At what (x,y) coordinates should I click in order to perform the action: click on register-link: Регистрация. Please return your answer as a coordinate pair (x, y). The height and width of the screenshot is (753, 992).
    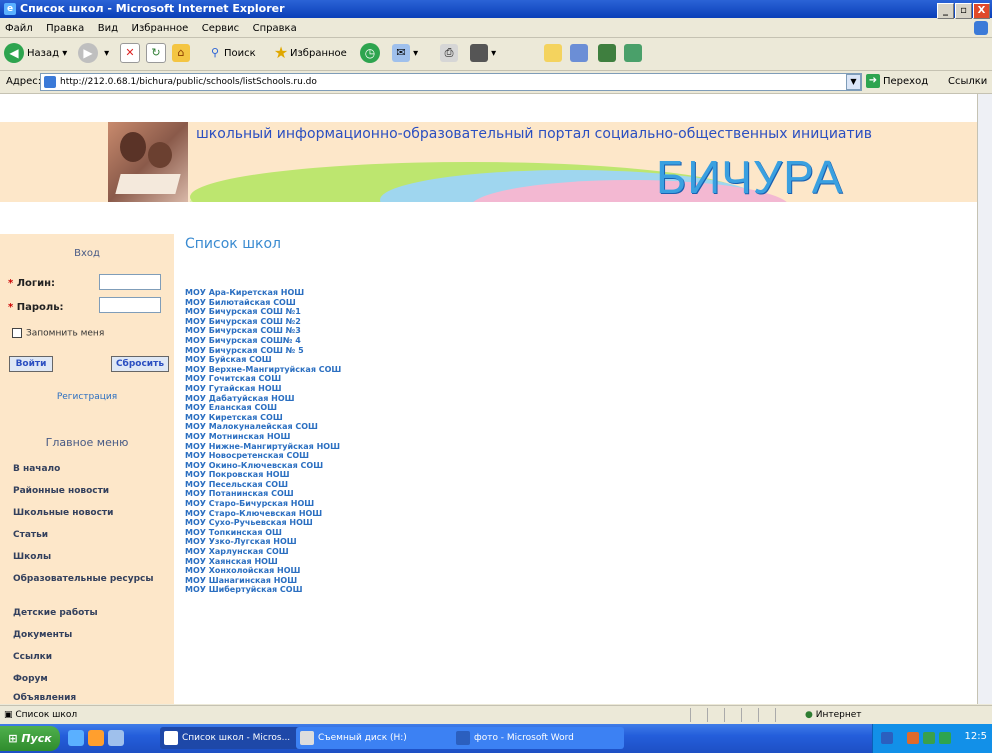
    Looking at the image, I should click on (87, 397).